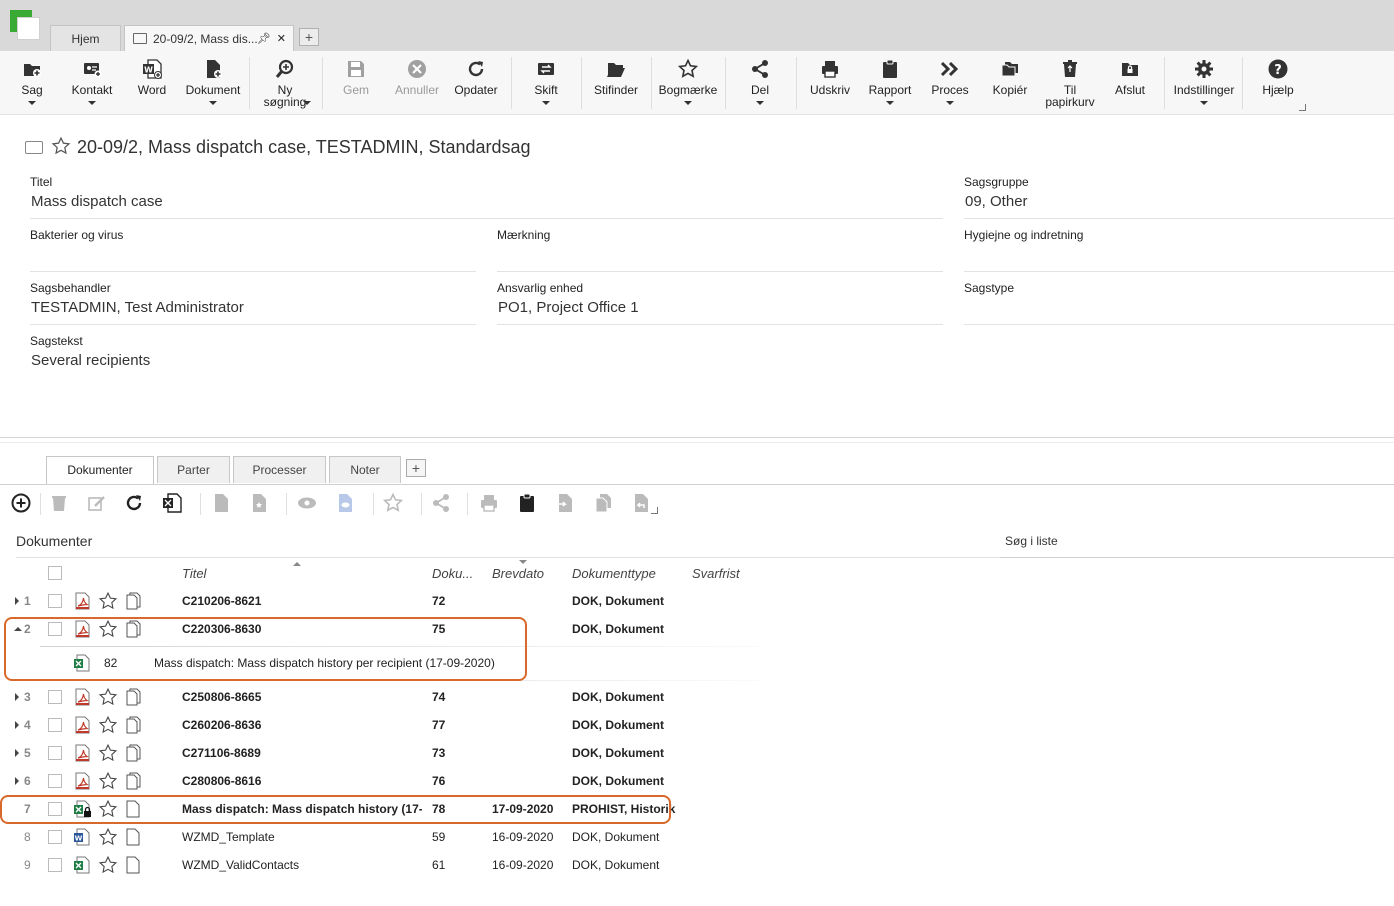  Describe the element at coordinates (1278, 83) in the screenshot. I see `hjaelp-button: ? Hjælp` at that location.